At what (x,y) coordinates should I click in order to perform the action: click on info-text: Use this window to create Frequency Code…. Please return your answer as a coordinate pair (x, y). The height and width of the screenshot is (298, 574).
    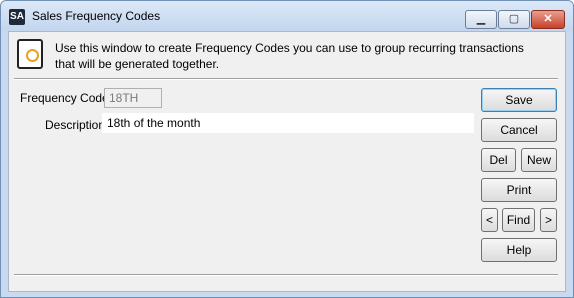
    Looking at the image, I should click on (289, 56).